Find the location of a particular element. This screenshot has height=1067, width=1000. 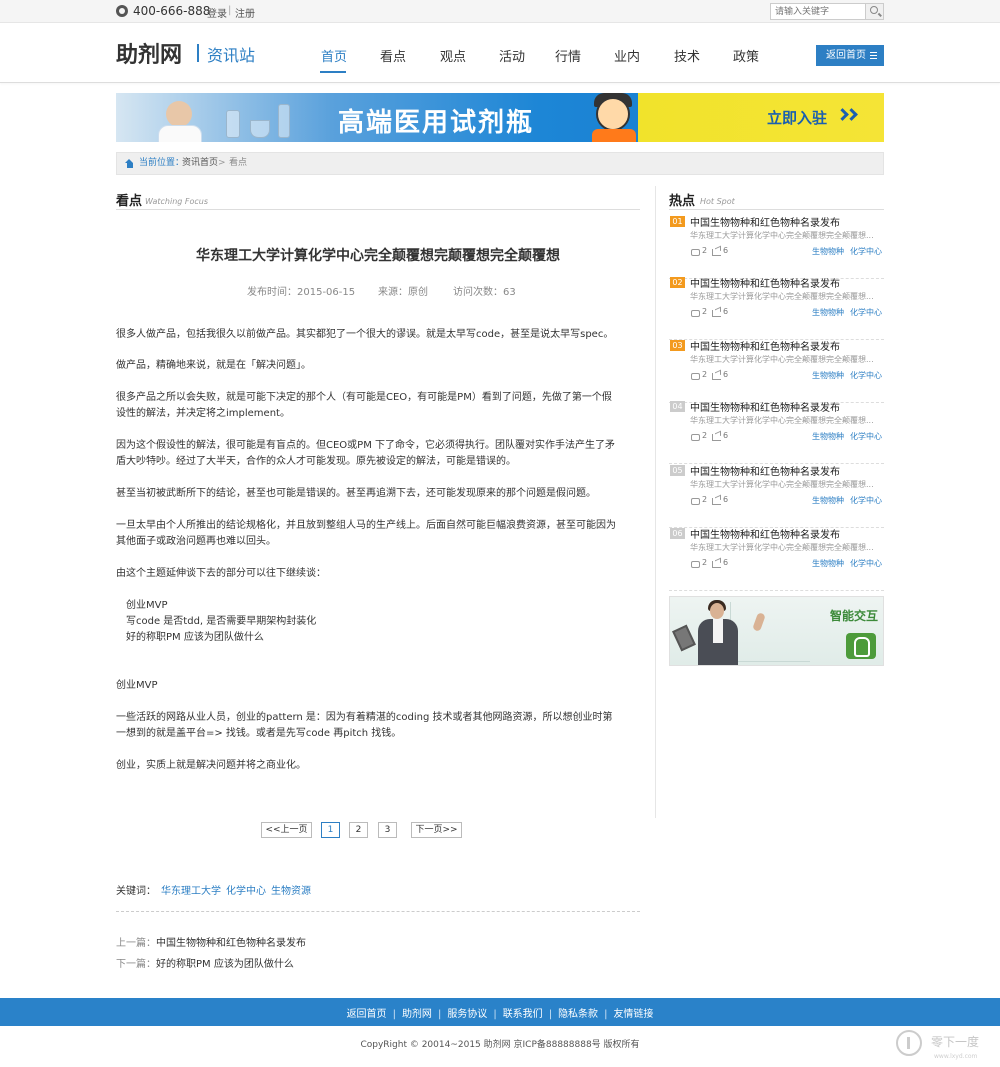

footer-link-contact: 联系我们 is located at coordinates (523, 1012).